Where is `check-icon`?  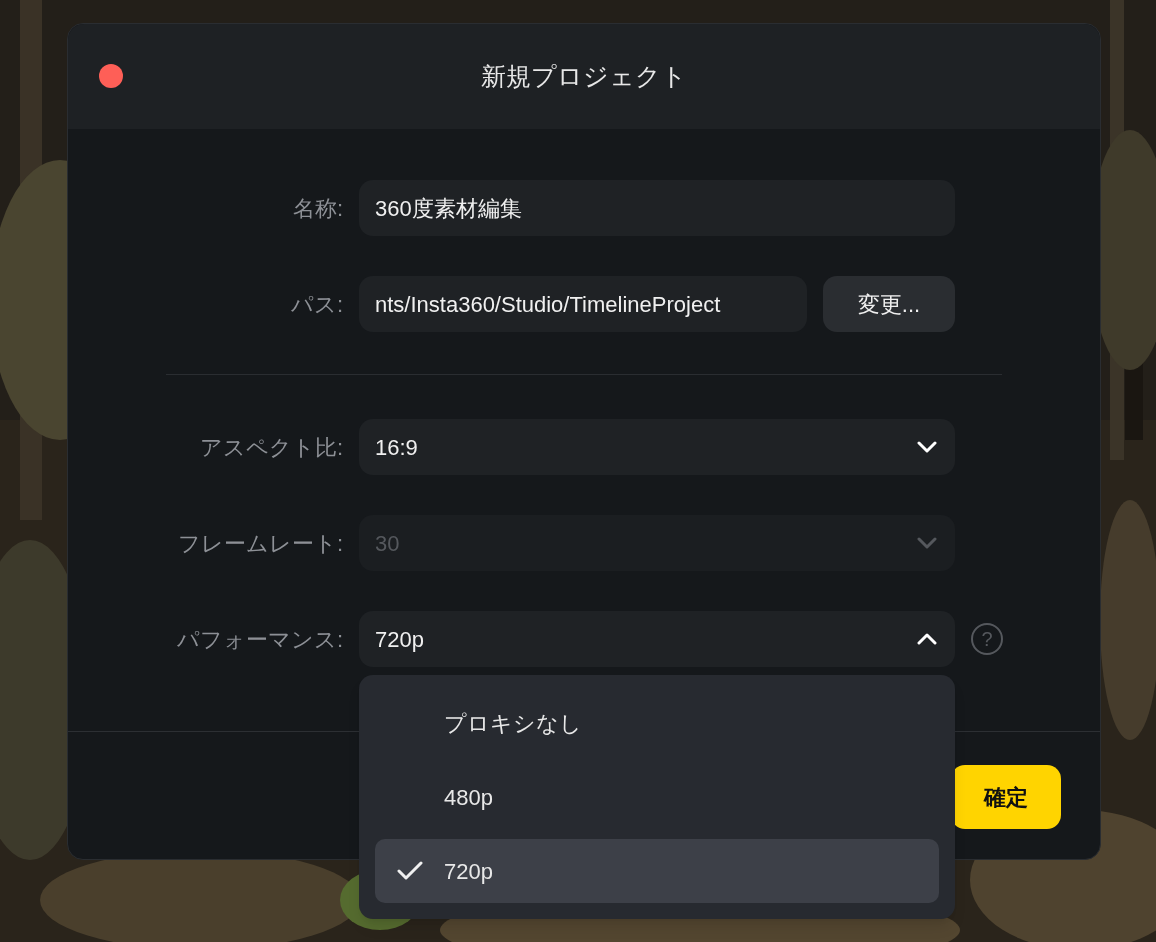 check-icon is located at coordinates (410, 871).